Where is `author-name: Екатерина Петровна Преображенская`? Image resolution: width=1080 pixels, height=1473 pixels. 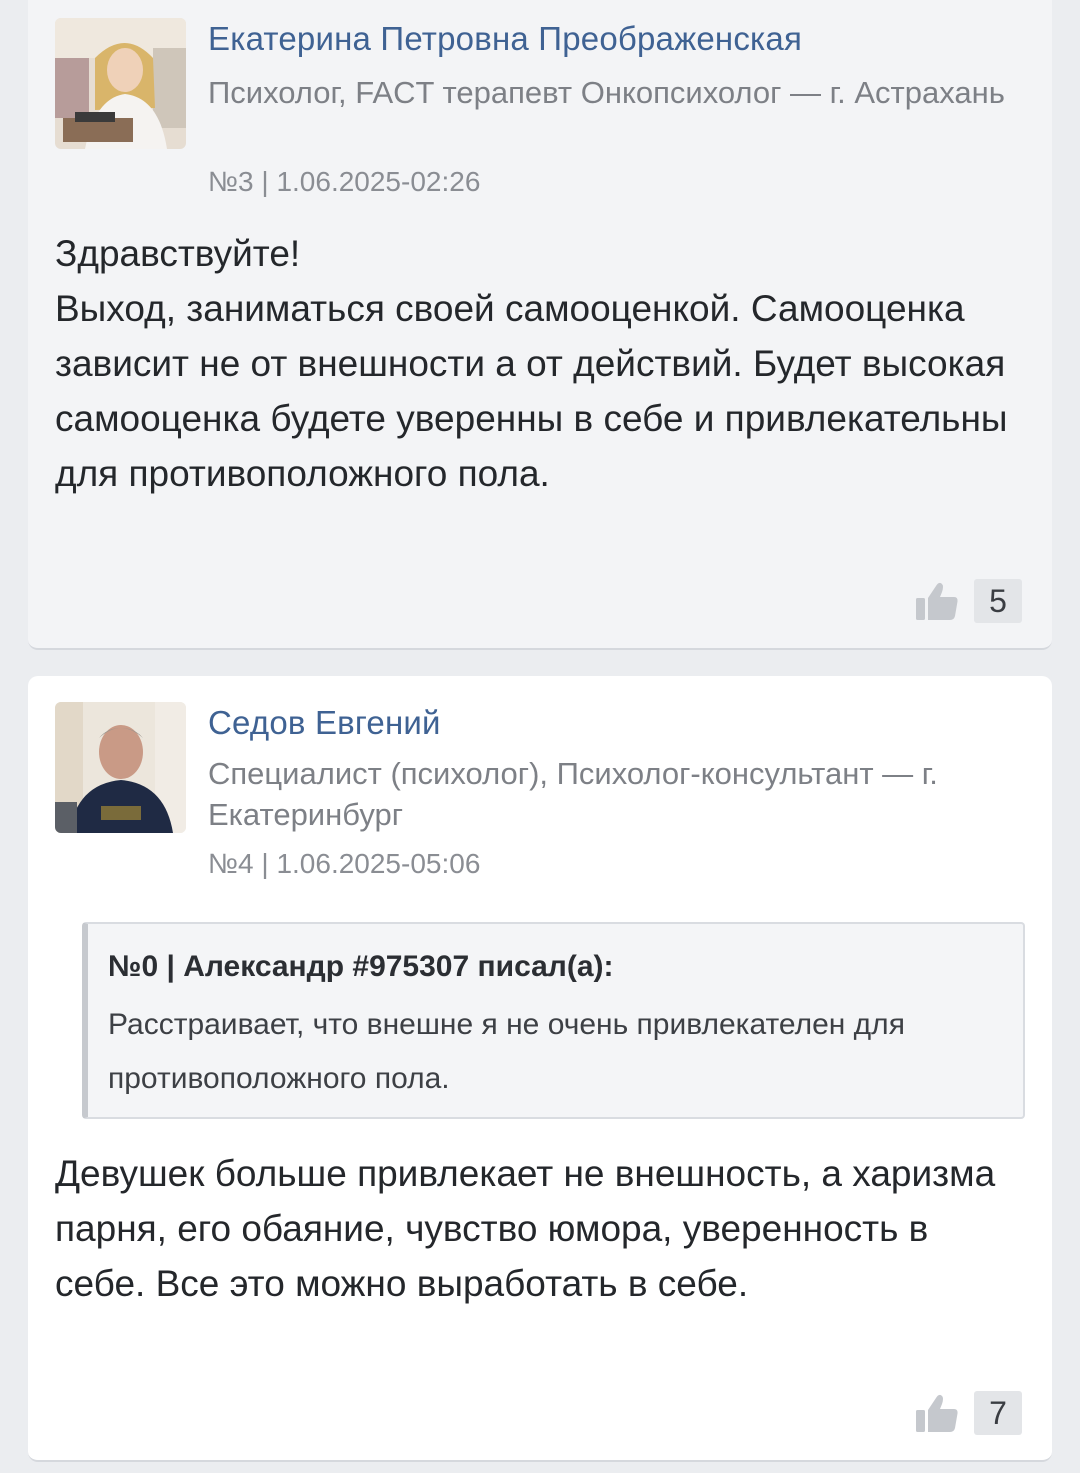
author-name: Екатерина Петровна Преображенская is located at coordinates (505, 39).